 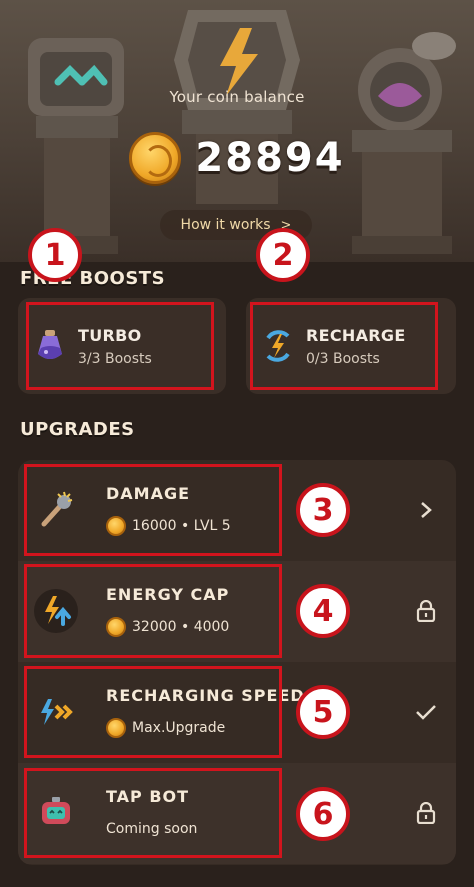 I want to click on recharge-boost-card: RECHARGE 0/3 Boosts, so click(x=351, y=346).